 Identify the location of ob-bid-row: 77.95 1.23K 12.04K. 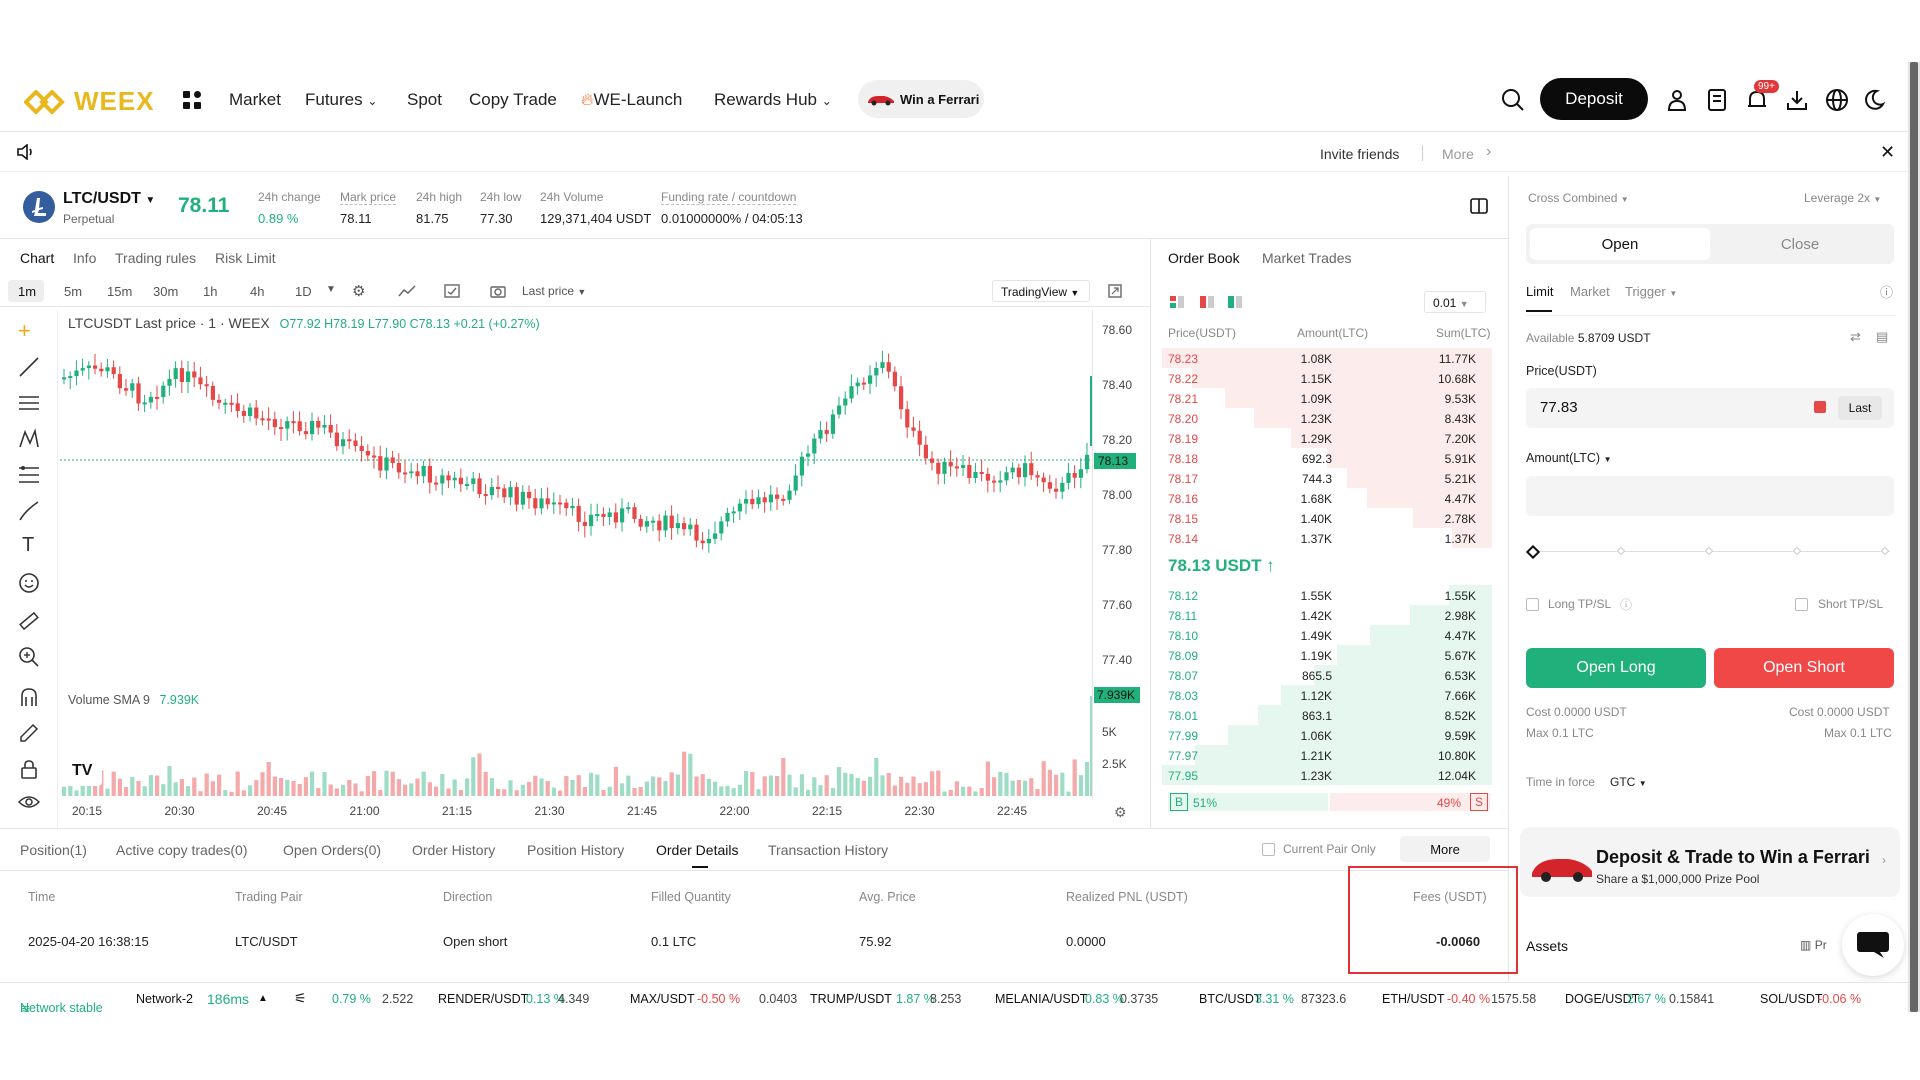
(1327, 775).